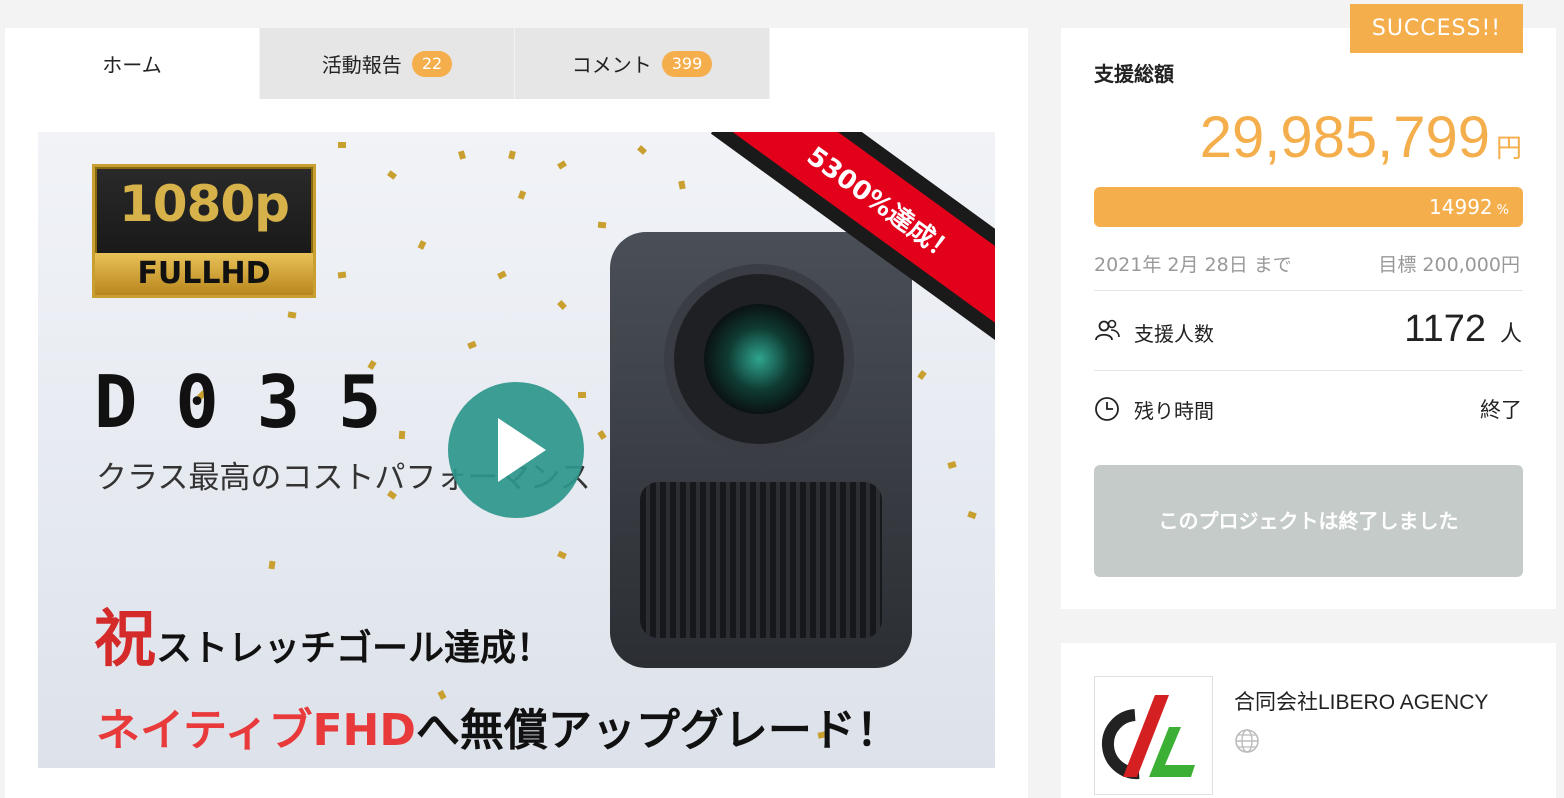  I want to click on funding-amount-unit: 円, so click(1508, 148).